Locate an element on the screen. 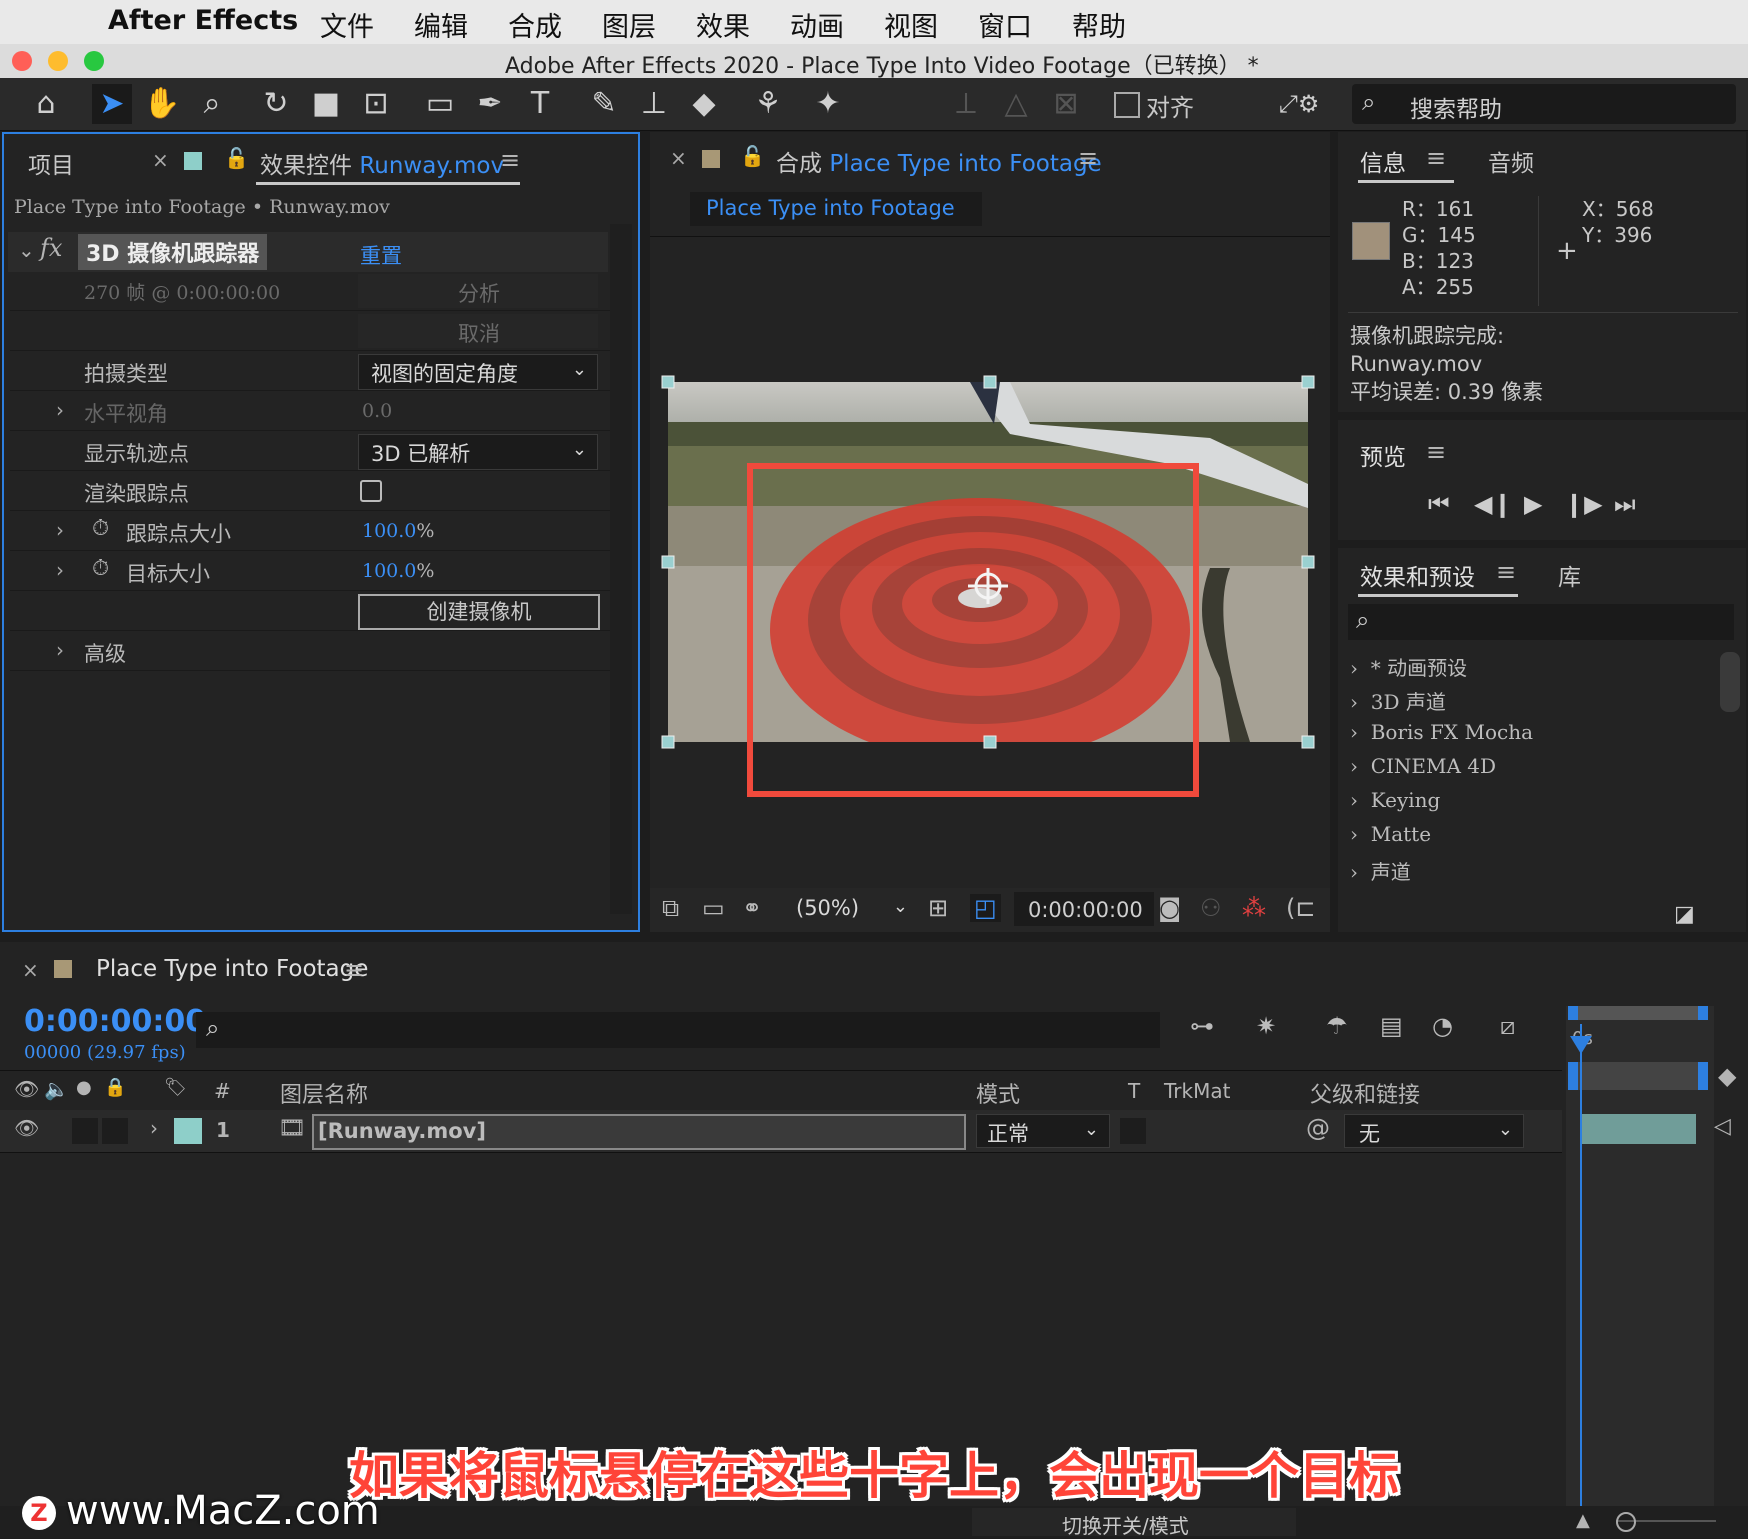 Image resolution: width=1748 pixels, height=1539 pixels. solo-switch is located at coordinates (85, 1131).